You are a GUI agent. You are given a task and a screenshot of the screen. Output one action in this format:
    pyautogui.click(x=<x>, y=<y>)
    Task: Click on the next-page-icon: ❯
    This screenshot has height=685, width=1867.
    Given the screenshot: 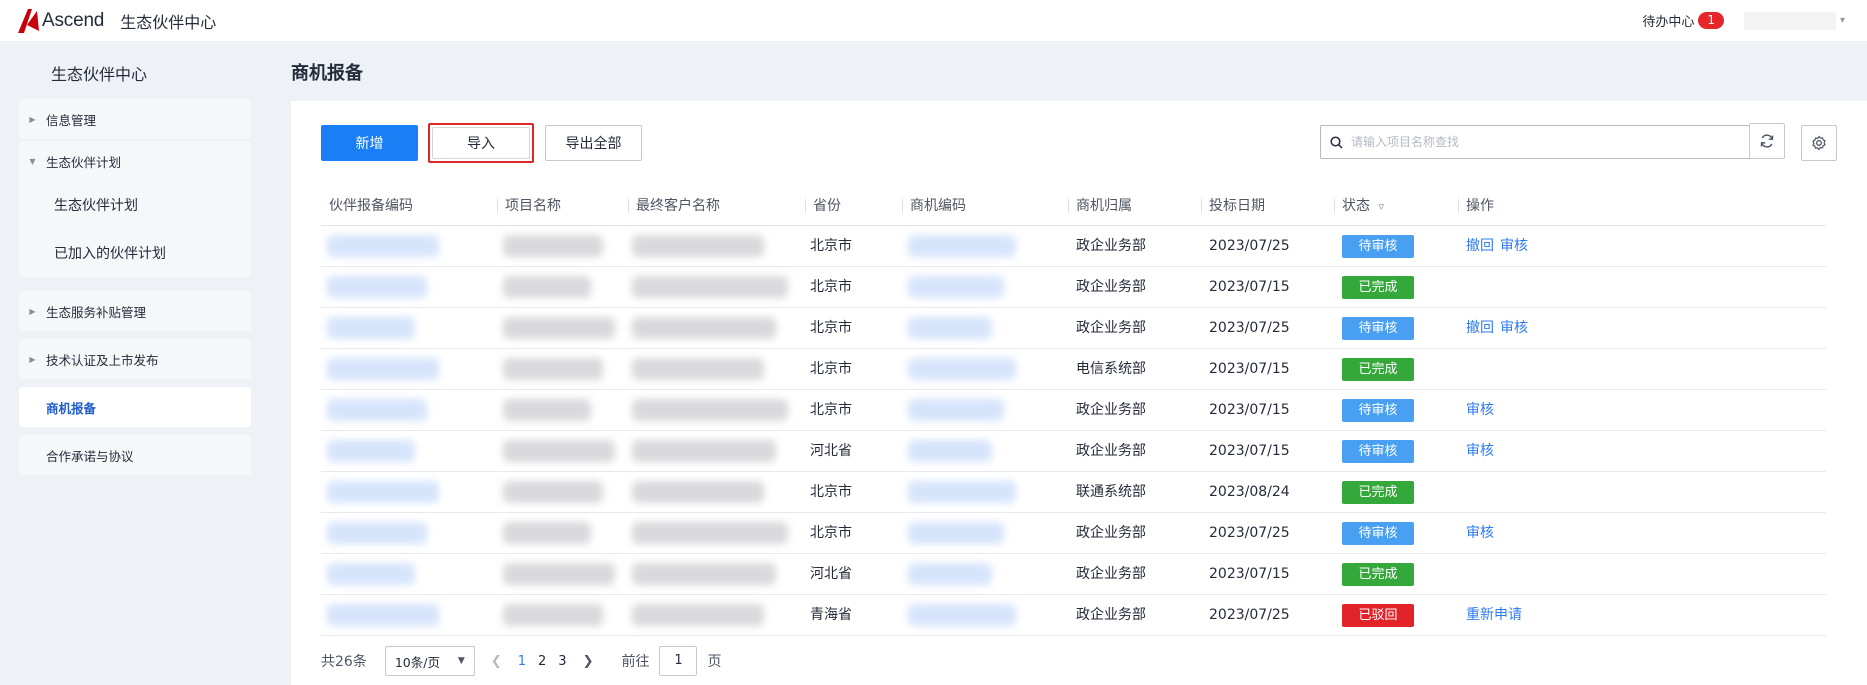 What is the action you would take?
    pyautogui.click(x=588, y=661)
    